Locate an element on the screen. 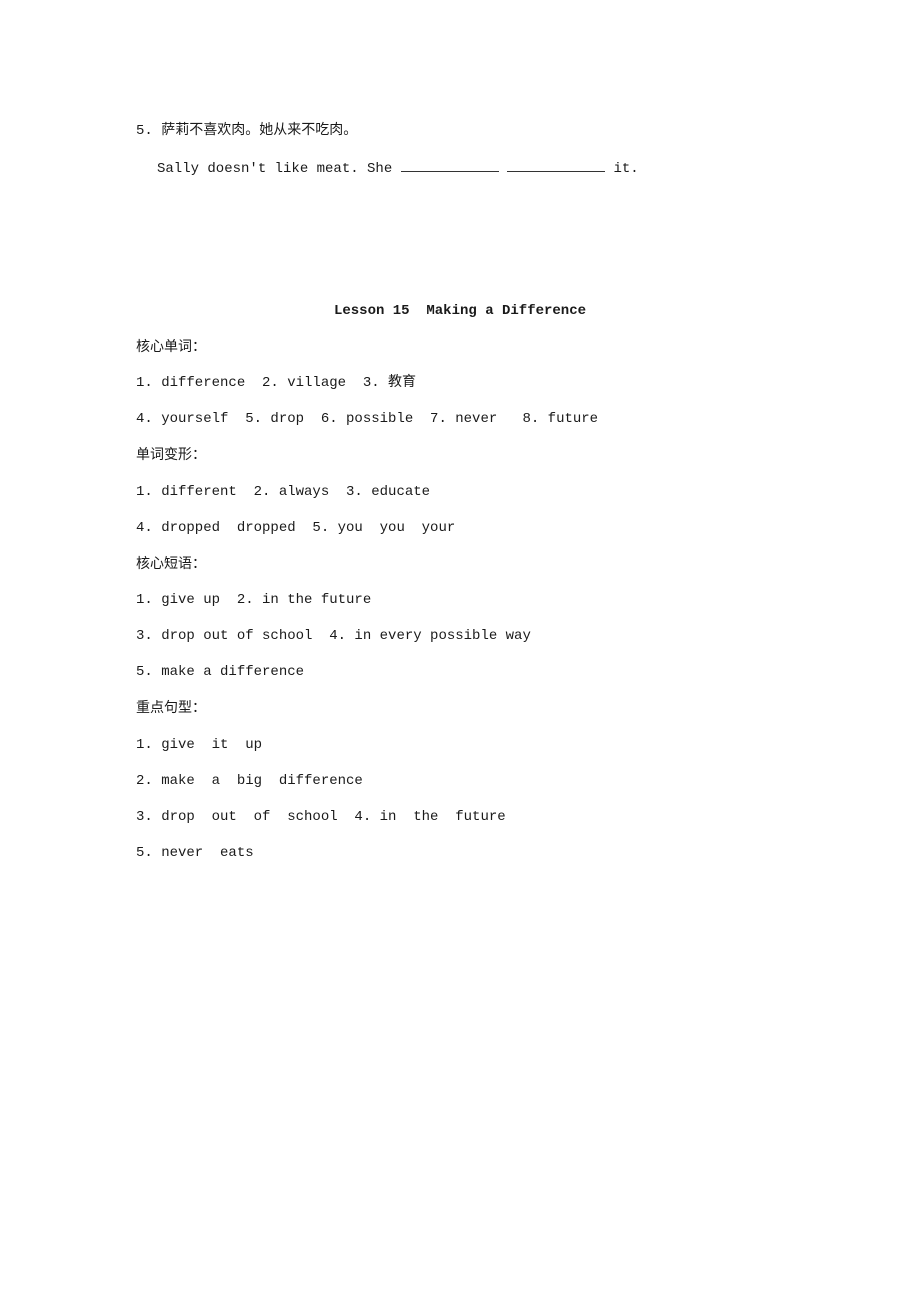  lesson-title: Lesson 15 Making a Difference is located at coordinates (460, 311).